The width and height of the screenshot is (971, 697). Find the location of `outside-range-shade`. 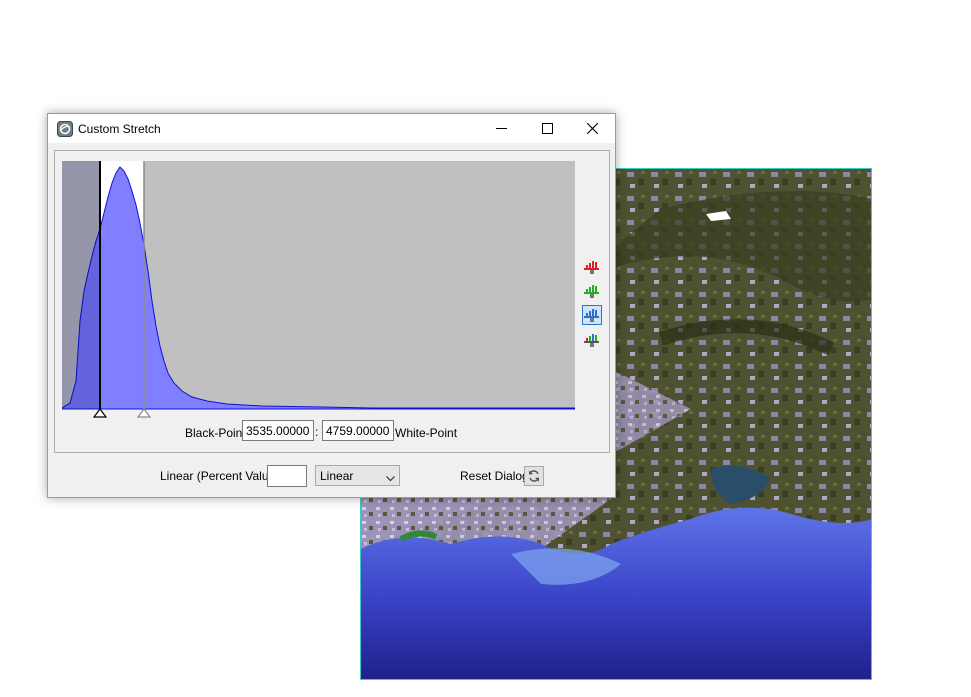

outside-range-shade is located at coordinates (81, 285).